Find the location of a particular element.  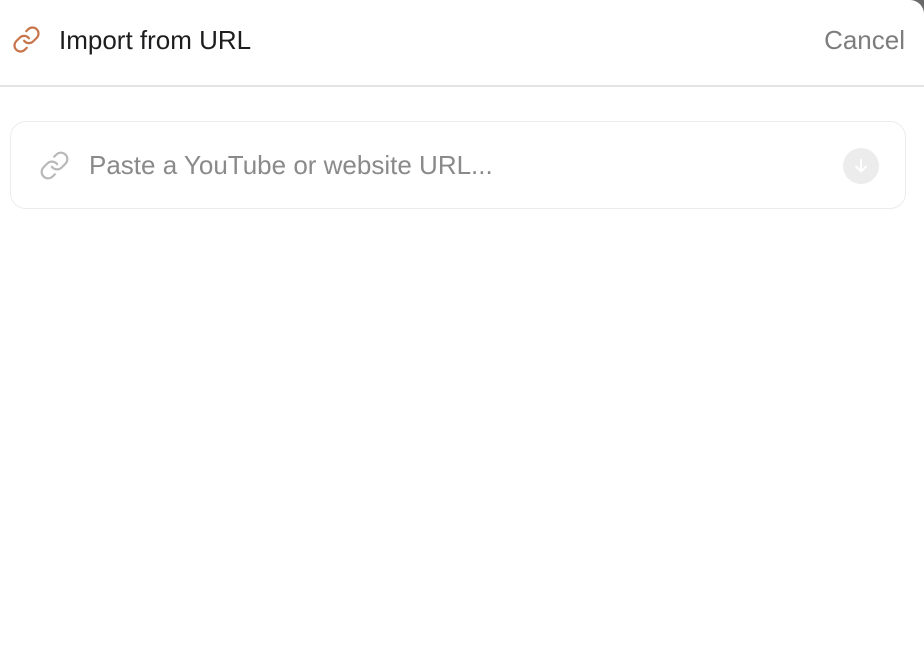

cancel-button: Cancel is located at coordinates (864, 40).